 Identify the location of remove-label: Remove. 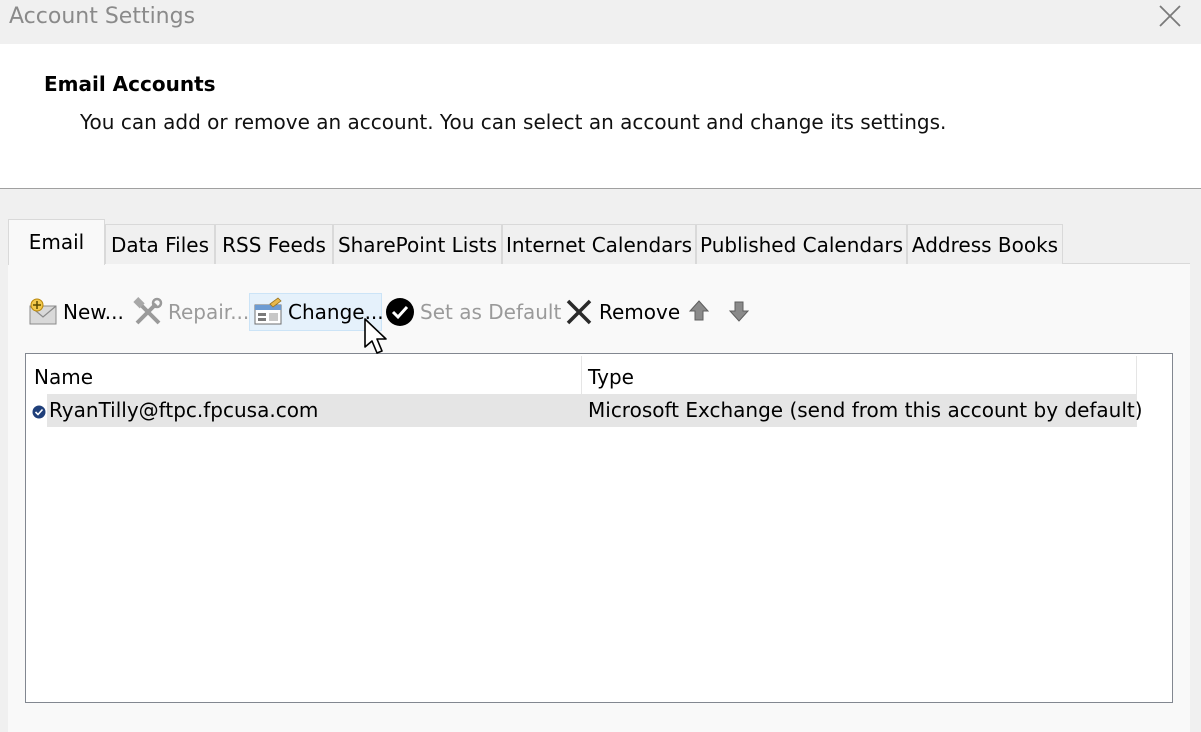
(640, 312).